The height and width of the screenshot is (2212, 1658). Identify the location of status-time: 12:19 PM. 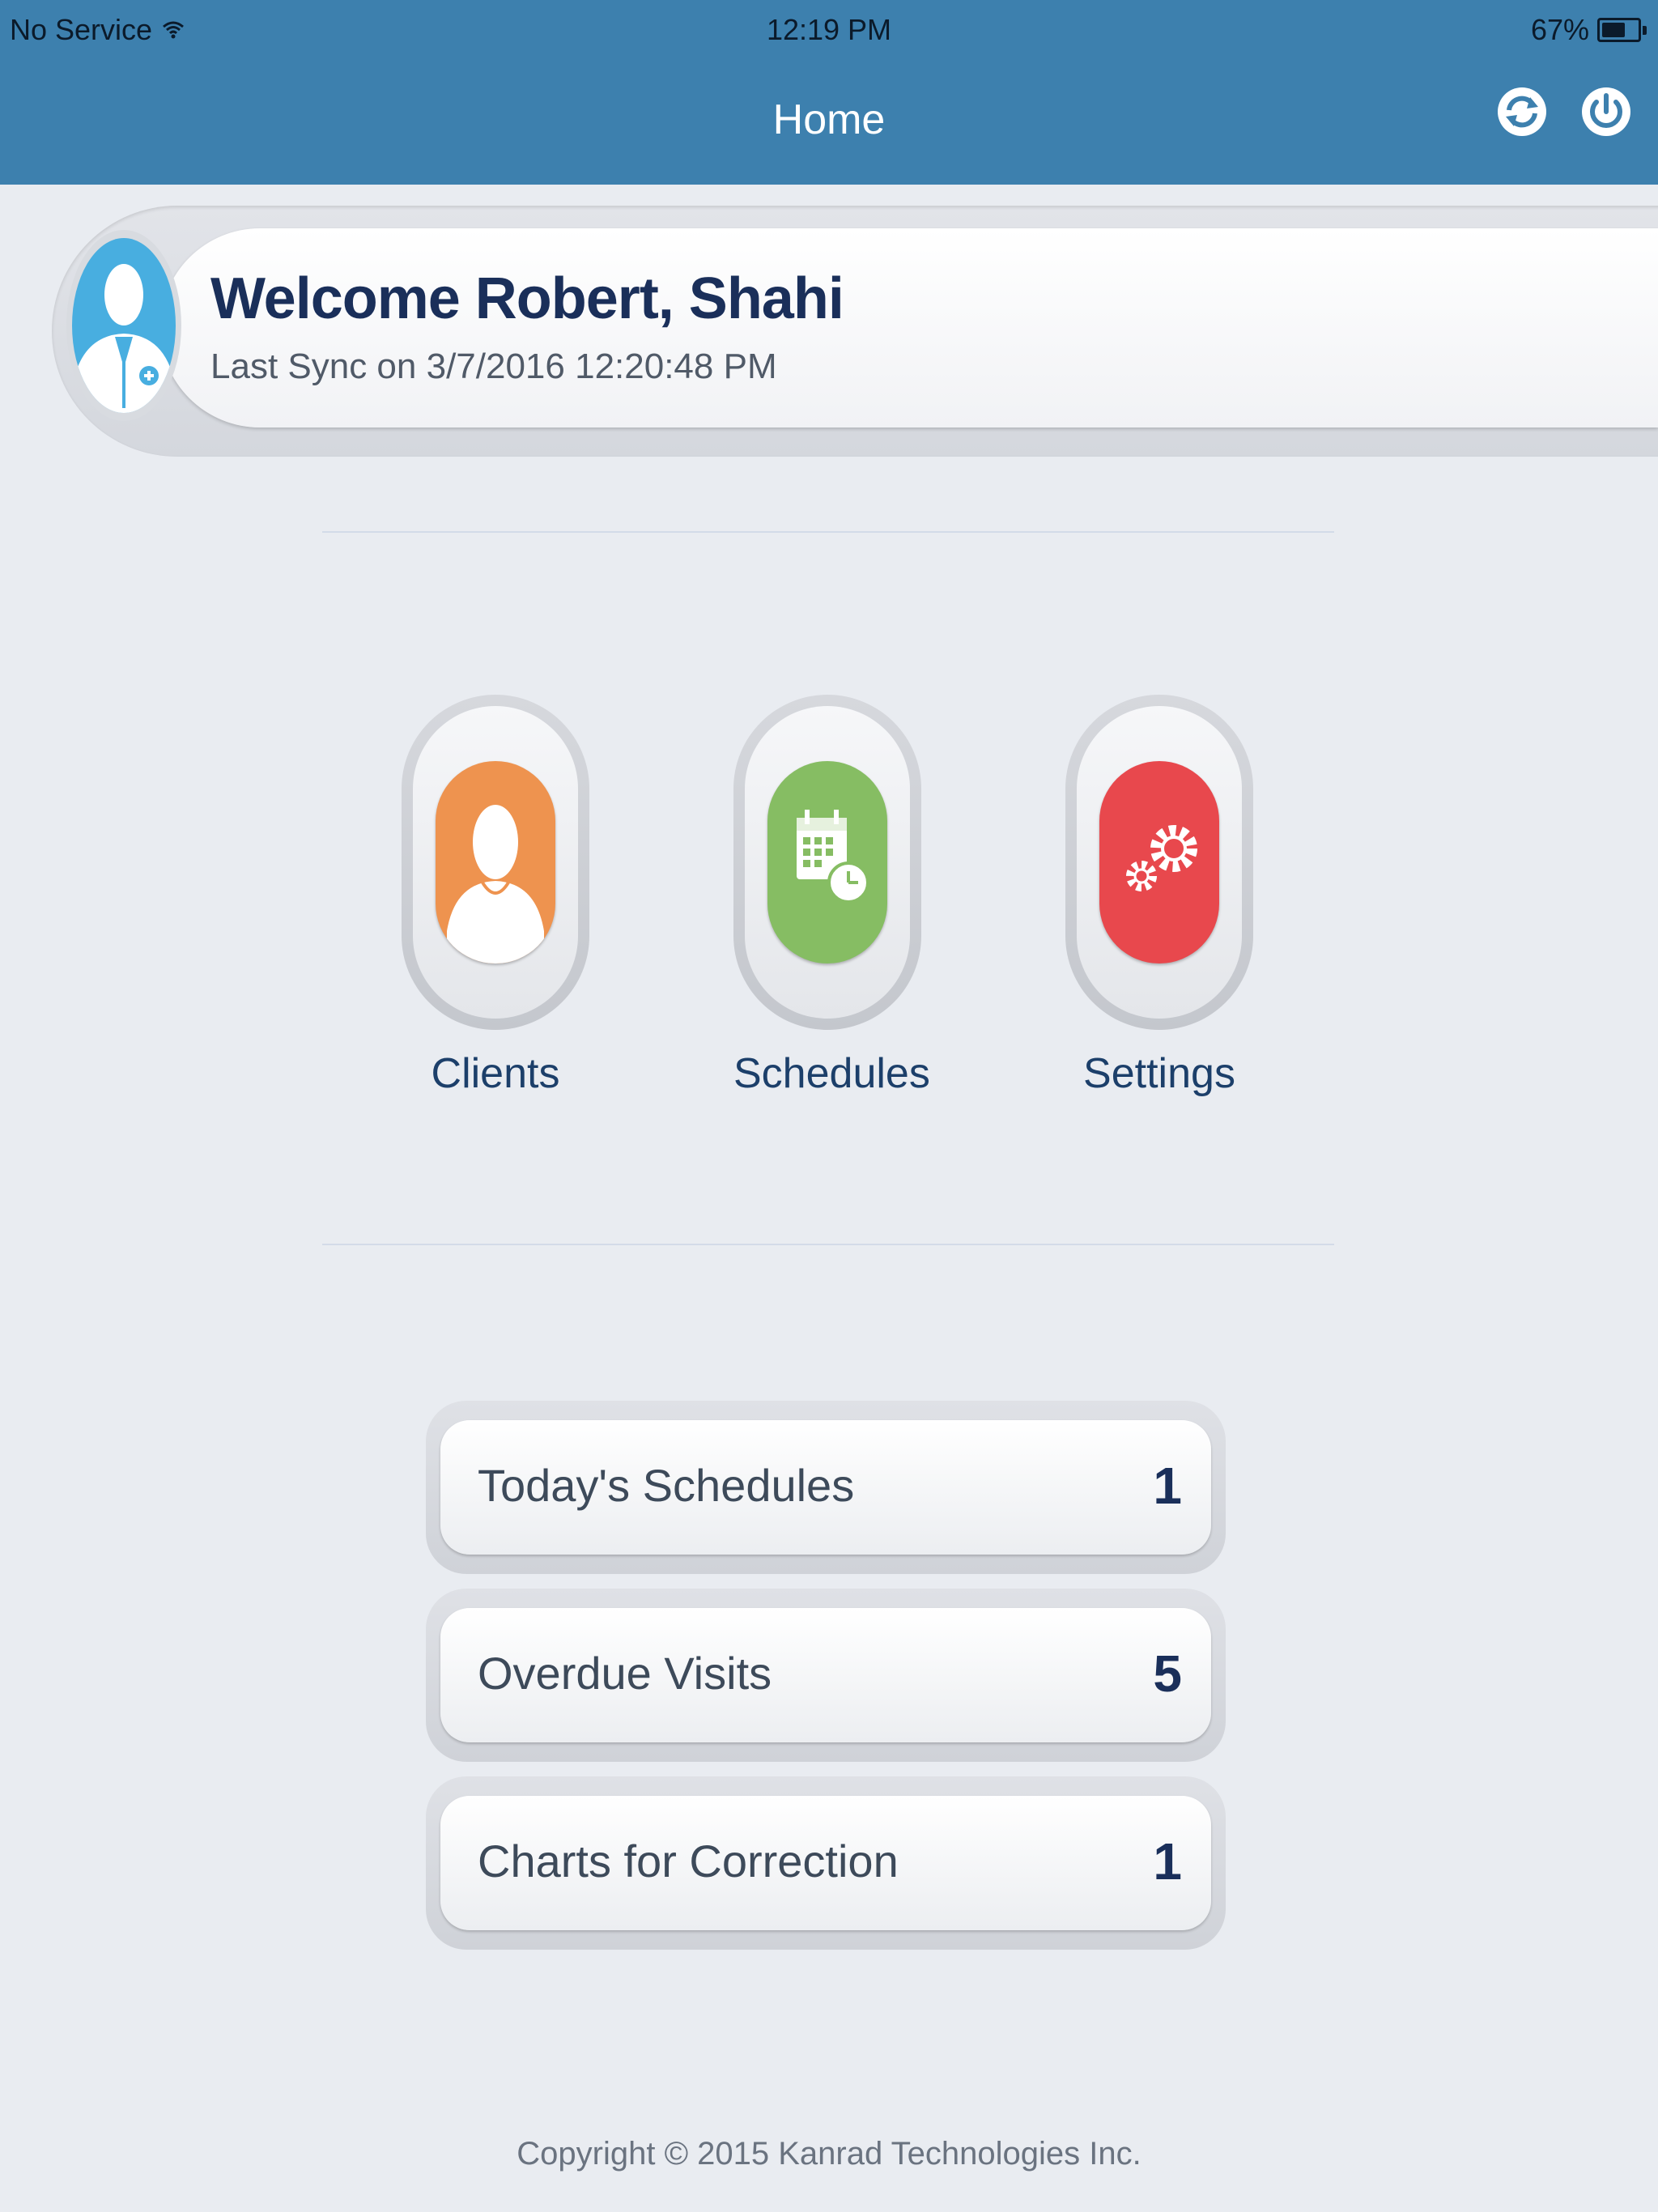
(829, 30).